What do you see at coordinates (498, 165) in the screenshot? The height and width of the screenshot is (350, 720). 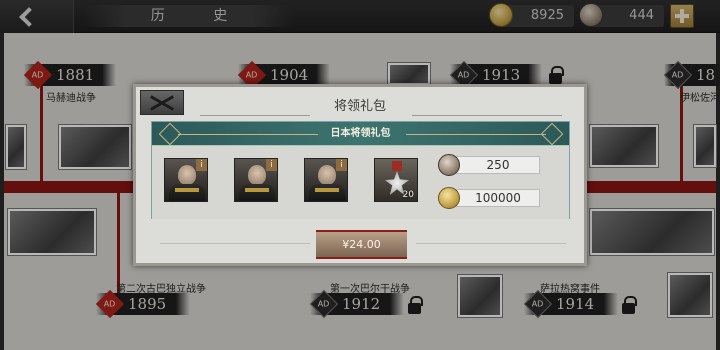 I see `silver-reward-amount: 250` at bounding box center [498, 165].